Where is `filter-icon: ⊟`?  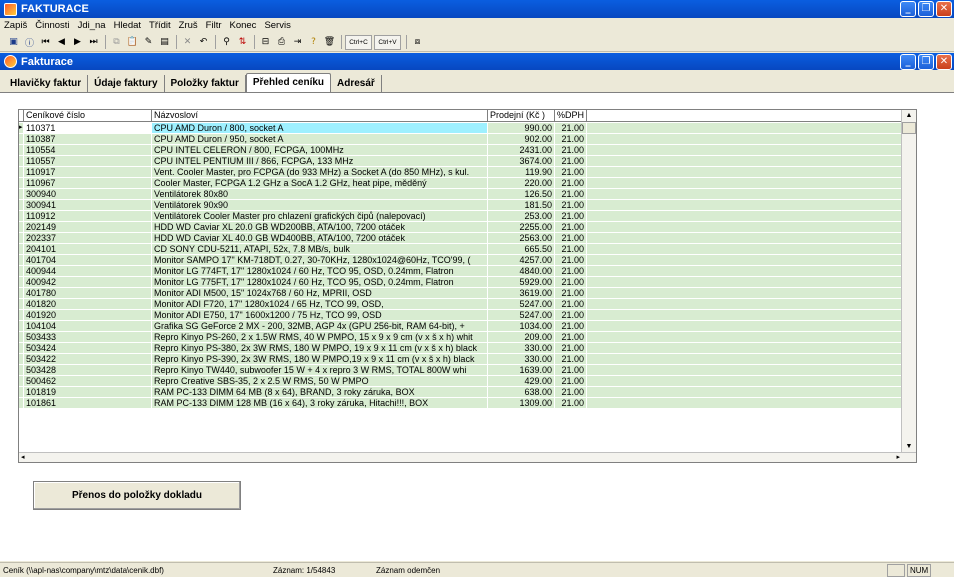
filter-icon: ⊟ is located at coordinates (265, 42).